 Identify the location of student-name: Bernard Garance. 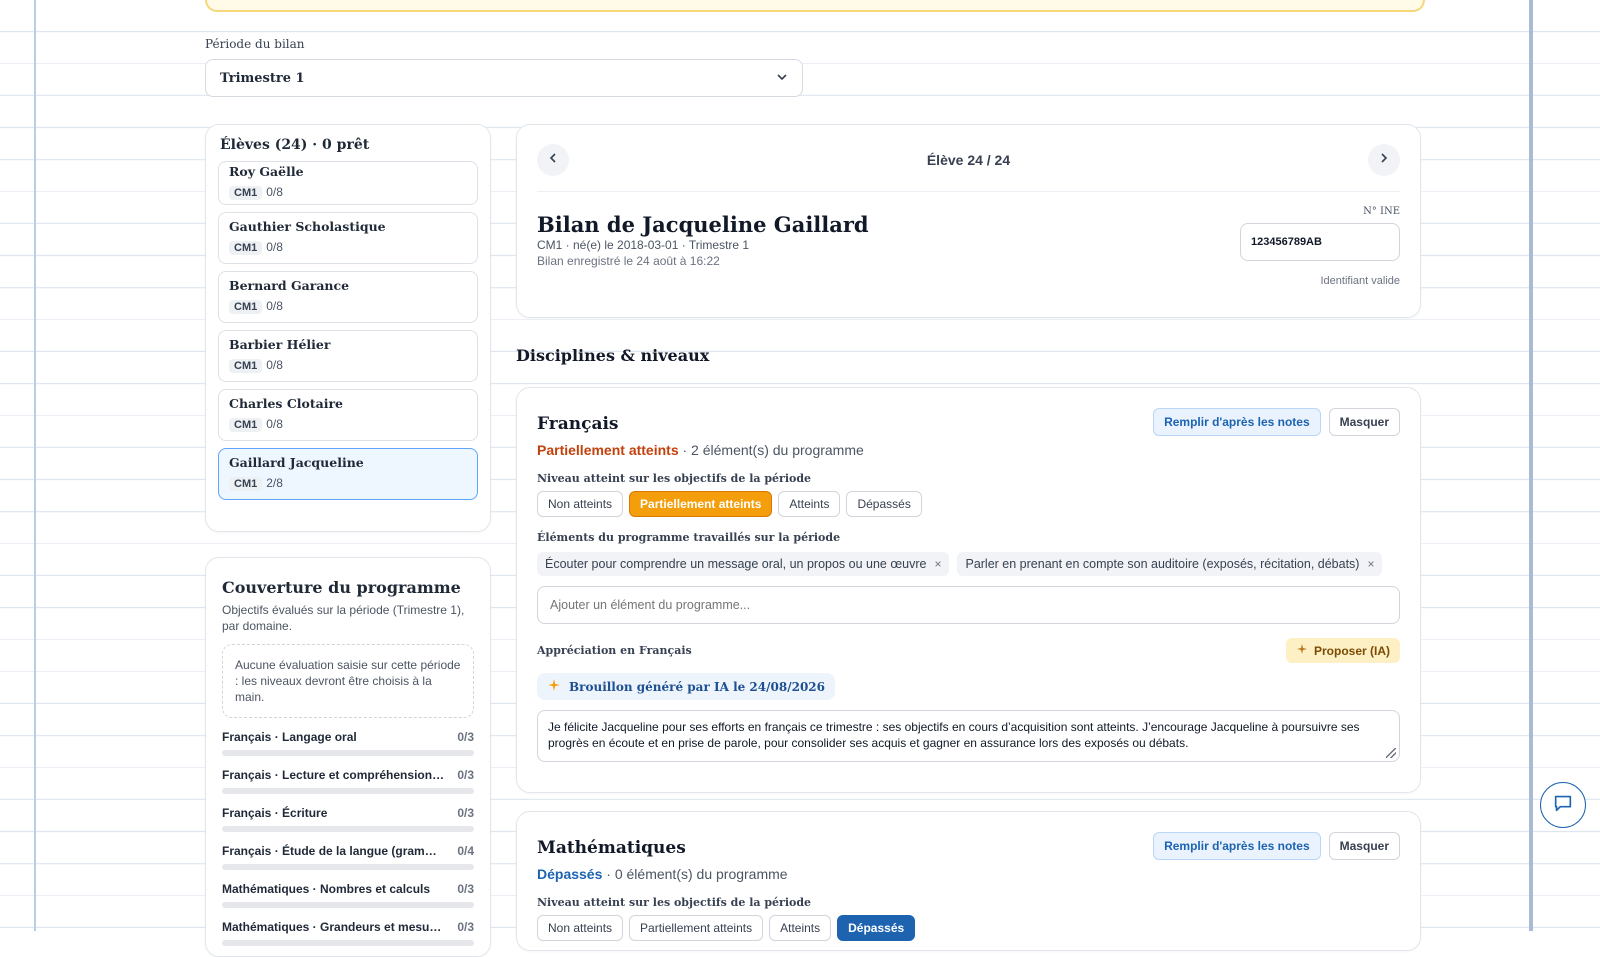
(289, 285).